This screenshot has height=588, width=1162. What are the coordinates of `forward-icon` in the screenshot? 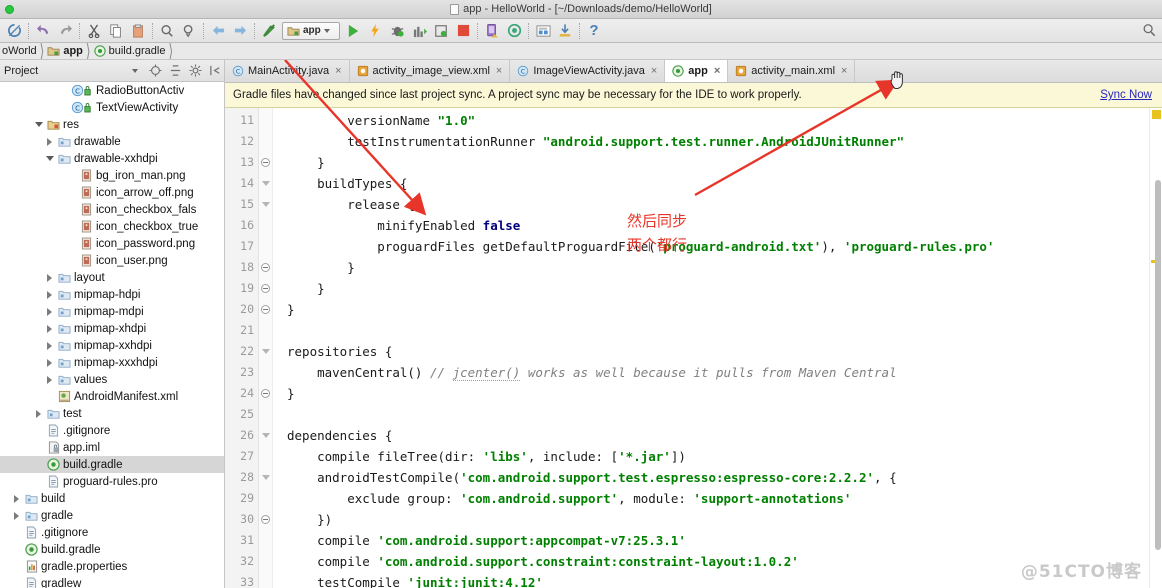 It's located at (240, 31).